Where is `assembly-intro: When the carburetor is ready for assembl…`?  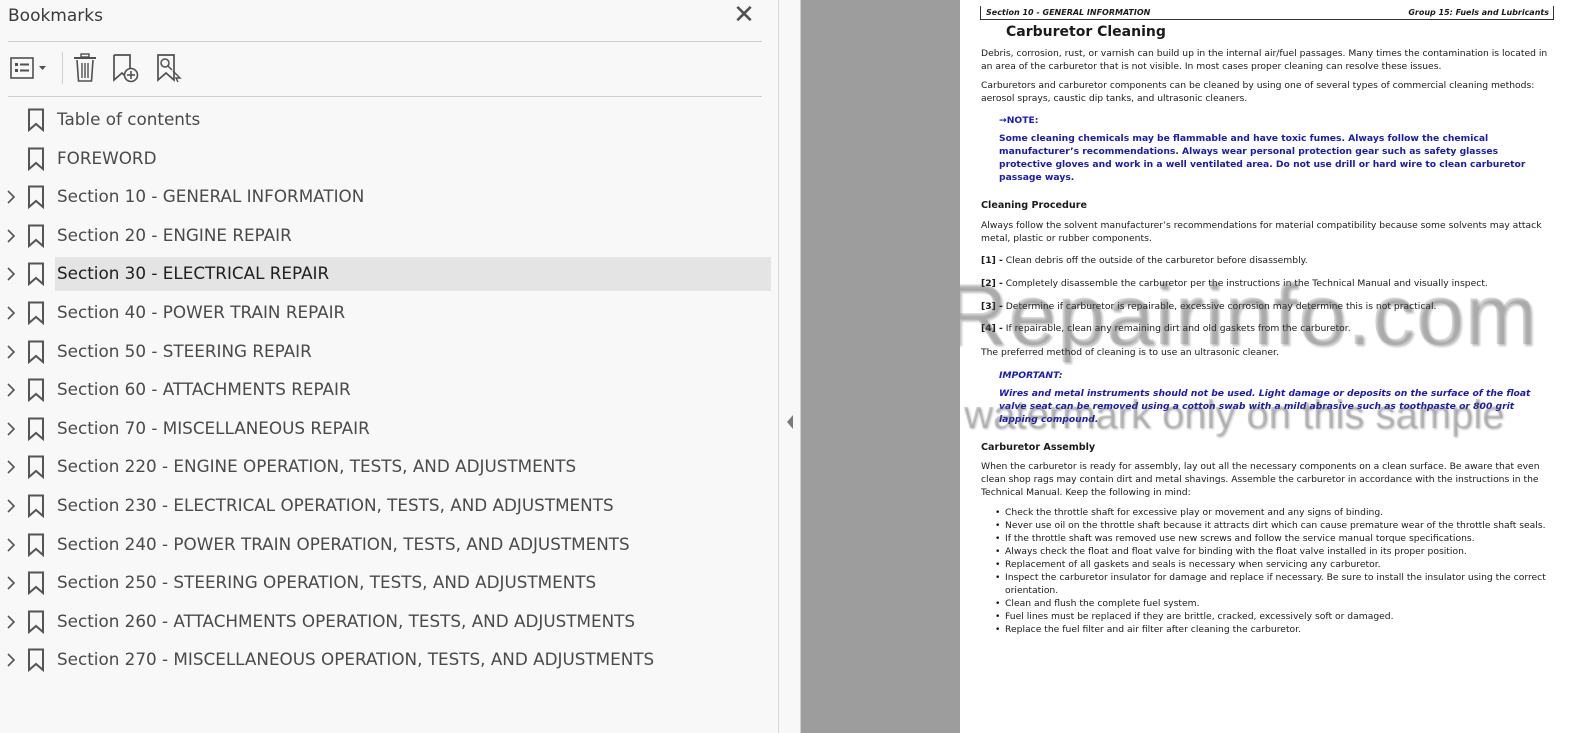
assembly-intro: When the carburetor is ready for assembl… is located at coordinates (1260, 479).